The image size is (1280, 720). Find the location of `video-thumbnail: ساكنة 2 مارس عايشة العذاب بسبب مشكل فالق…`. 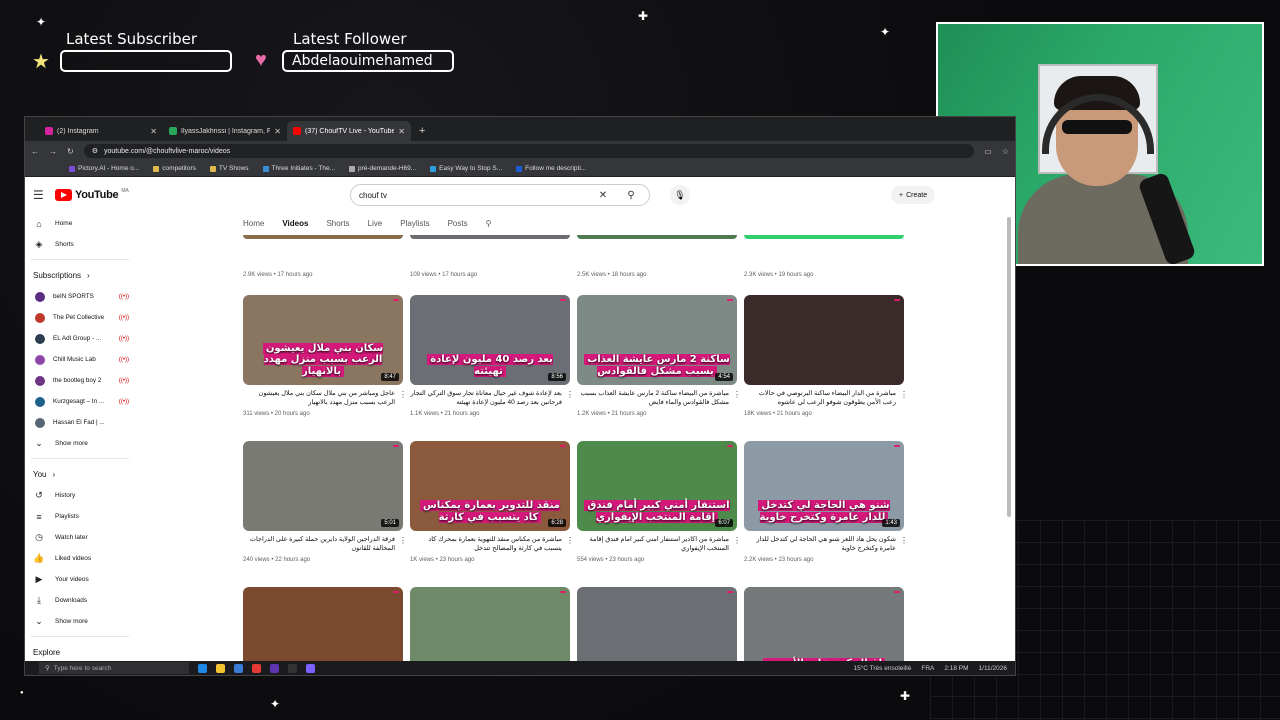

video-thumbnail: ساكنة 2 مارس عايشة العذاب بسبب مشكل فالق… is located at coordinates (657, 340).